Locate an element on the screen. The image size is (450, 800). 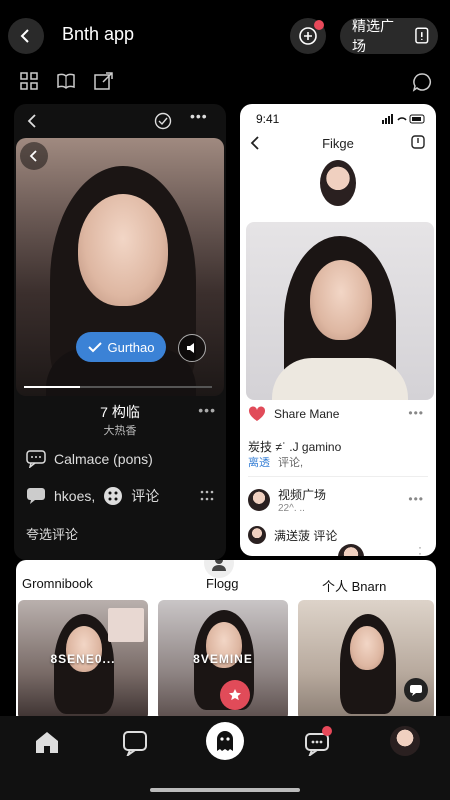
comment-icon is located at coordinates (36, 459).